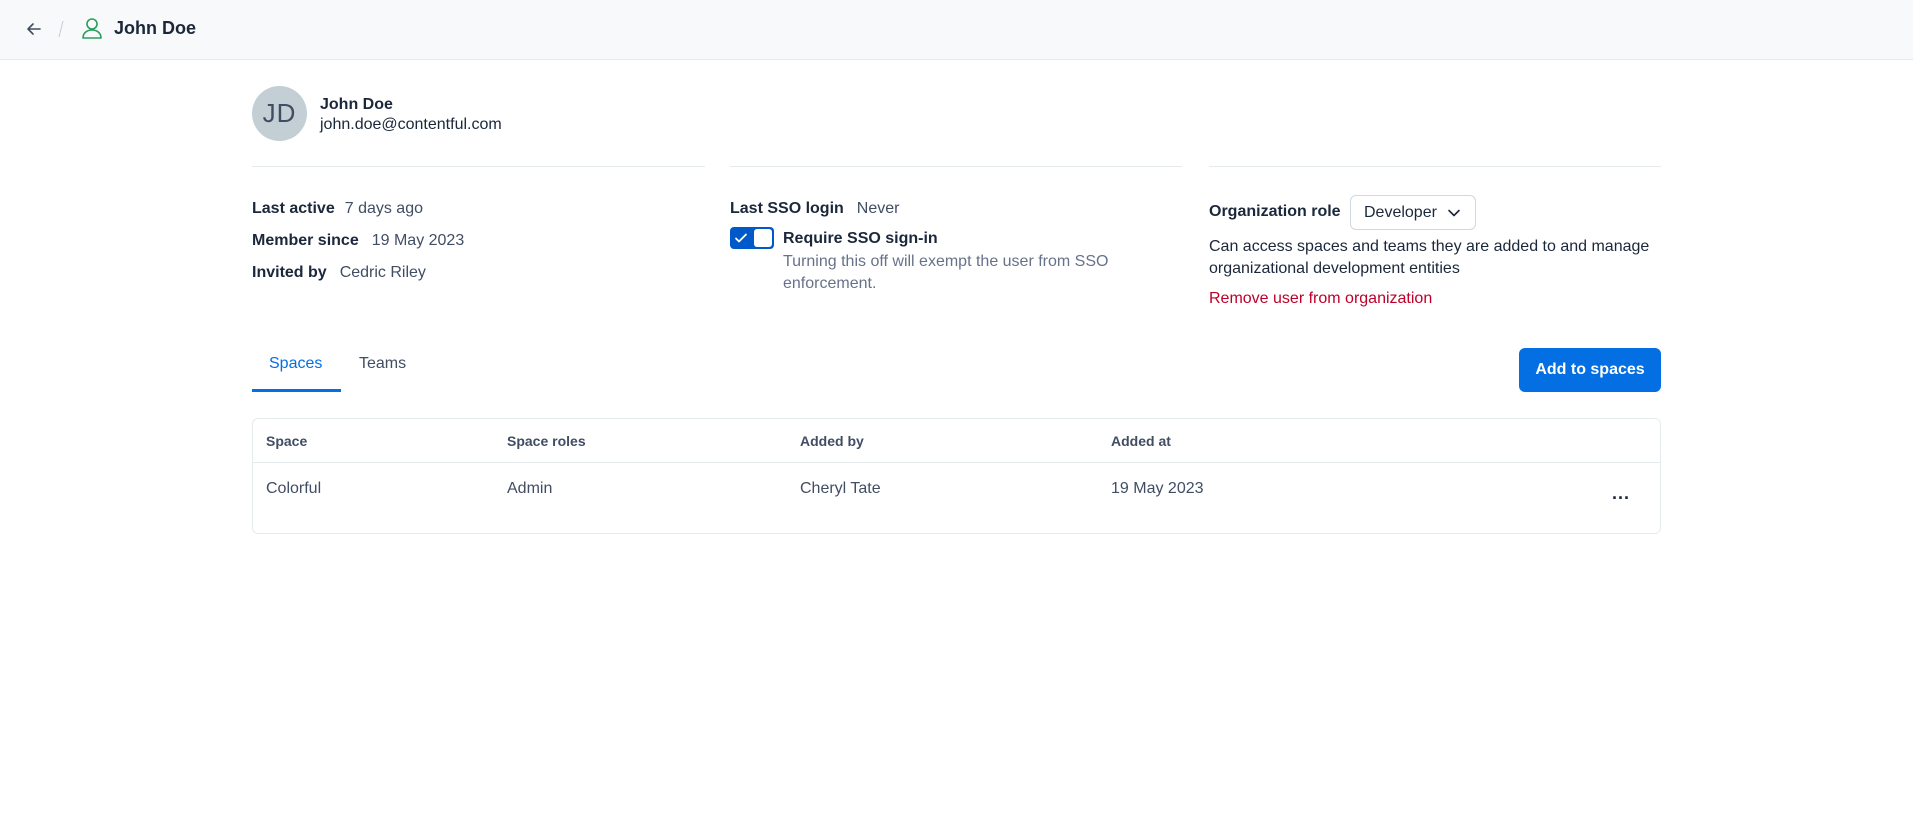  I want to click on column-header-added-at: Added at, so click(1141, 441).